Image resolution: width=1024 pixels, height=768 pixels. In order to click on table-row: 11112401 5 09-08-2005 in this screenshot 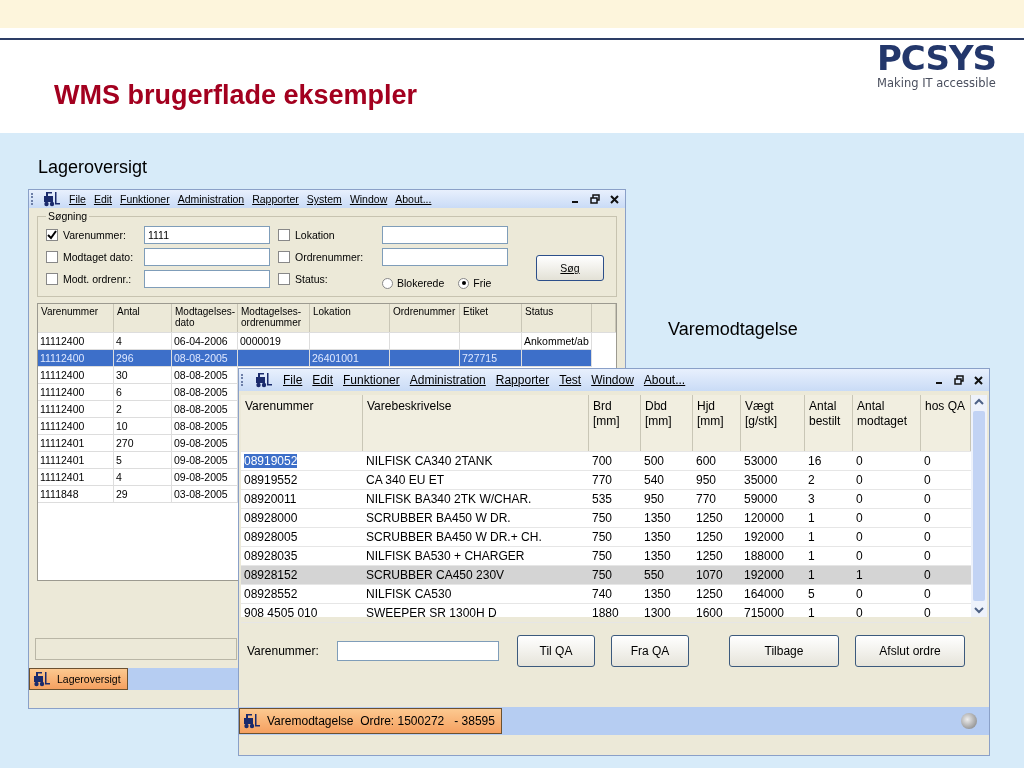, I will do `click(138, 460)`.